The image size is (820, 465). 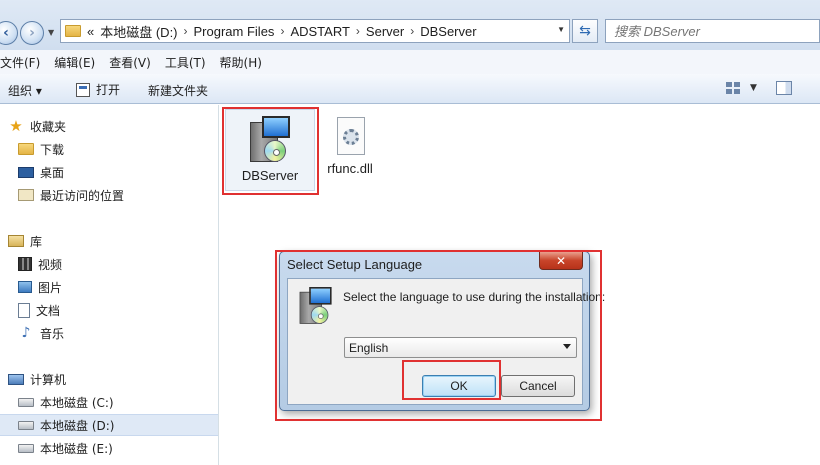 What do you see at coordinates (24, 310) in the screenshot?
I see `document-icon` at bounding box center [24, 310].